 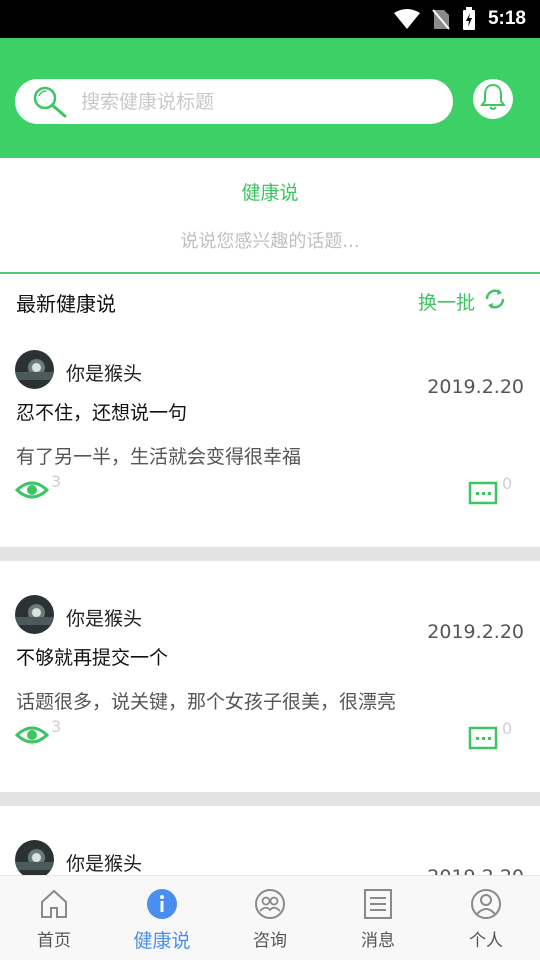 I want to click on message-list-icon, so click(x=378, y=906).